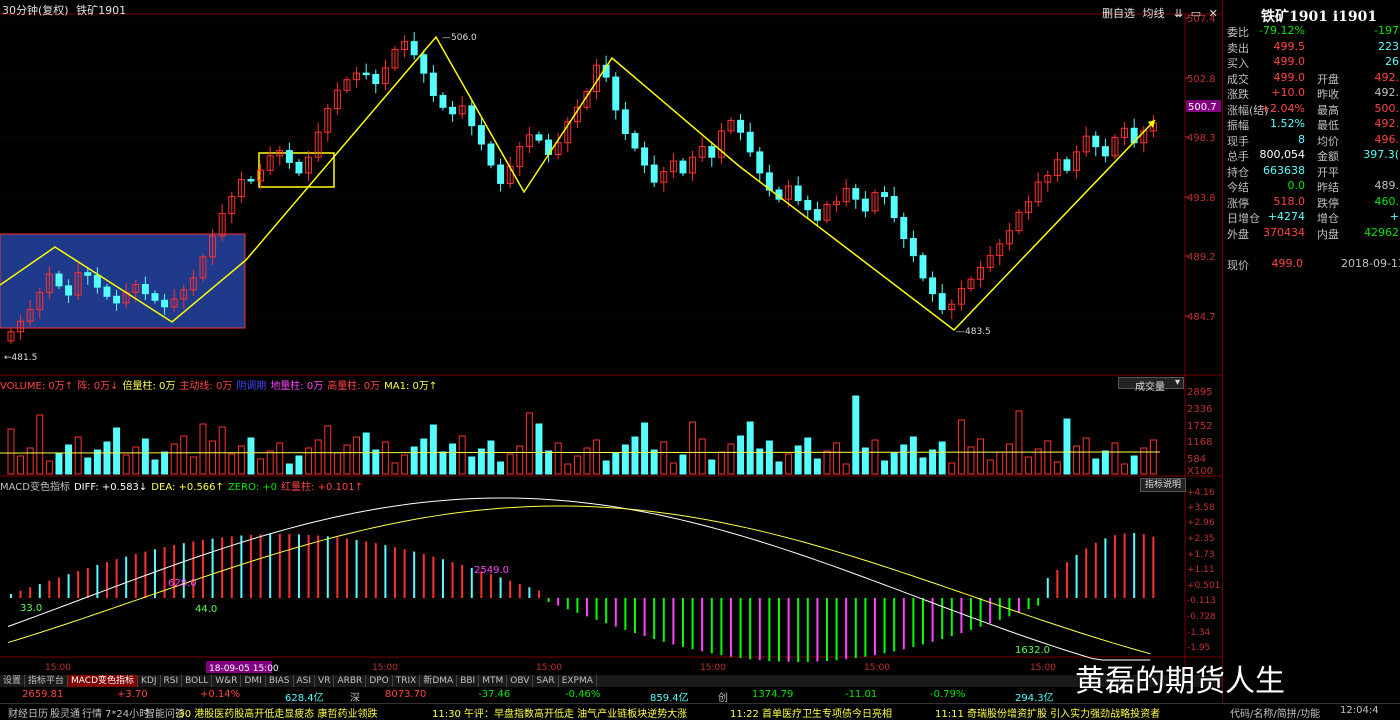  What do you see at coordinates (1394, 216) in the screenshot?
I see `quote-value2: +` at bounding box center [1394, 216].